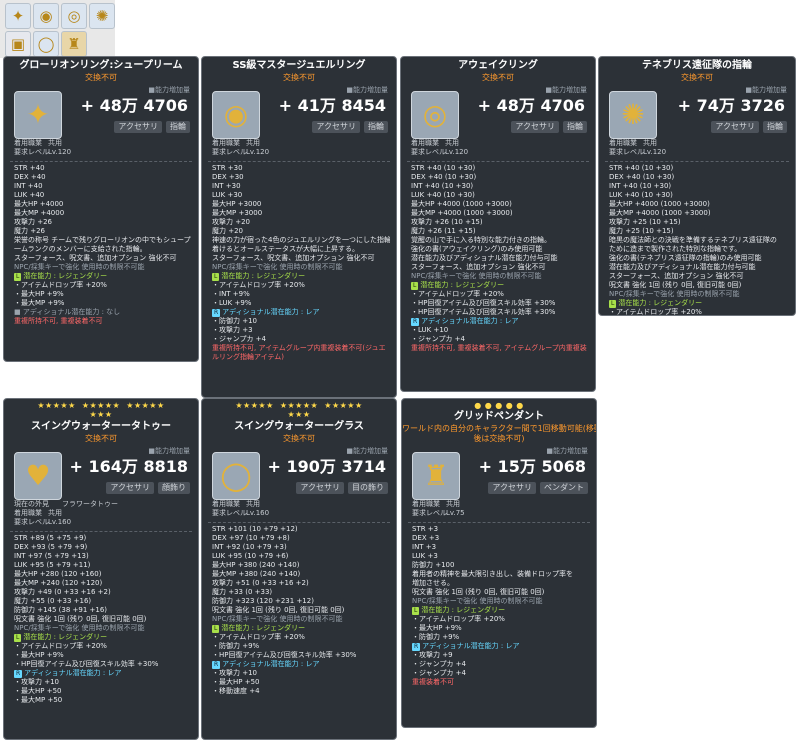  Describe the element at coordinates (301, 592) in the screenshot. I see `stat-line: 魔力 +33 (0 +33)` at that location.